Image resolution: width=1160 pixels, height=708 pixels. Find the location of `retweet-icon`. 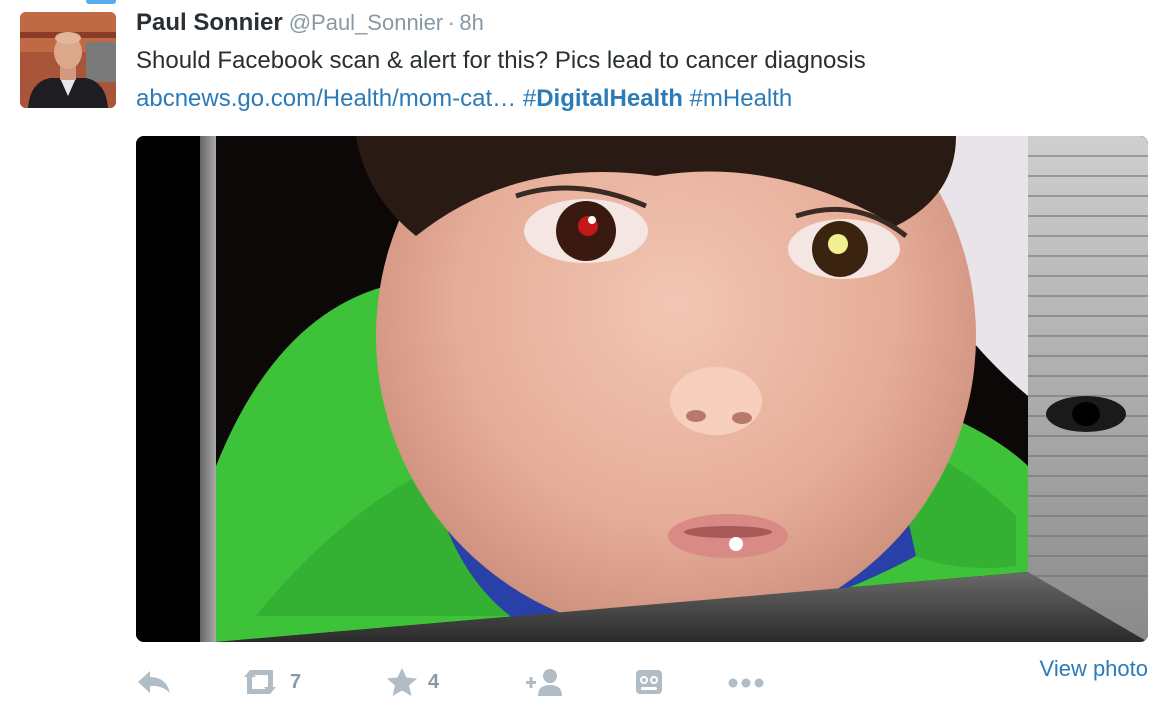

retweet-icon is located at coordinates (260, 682).